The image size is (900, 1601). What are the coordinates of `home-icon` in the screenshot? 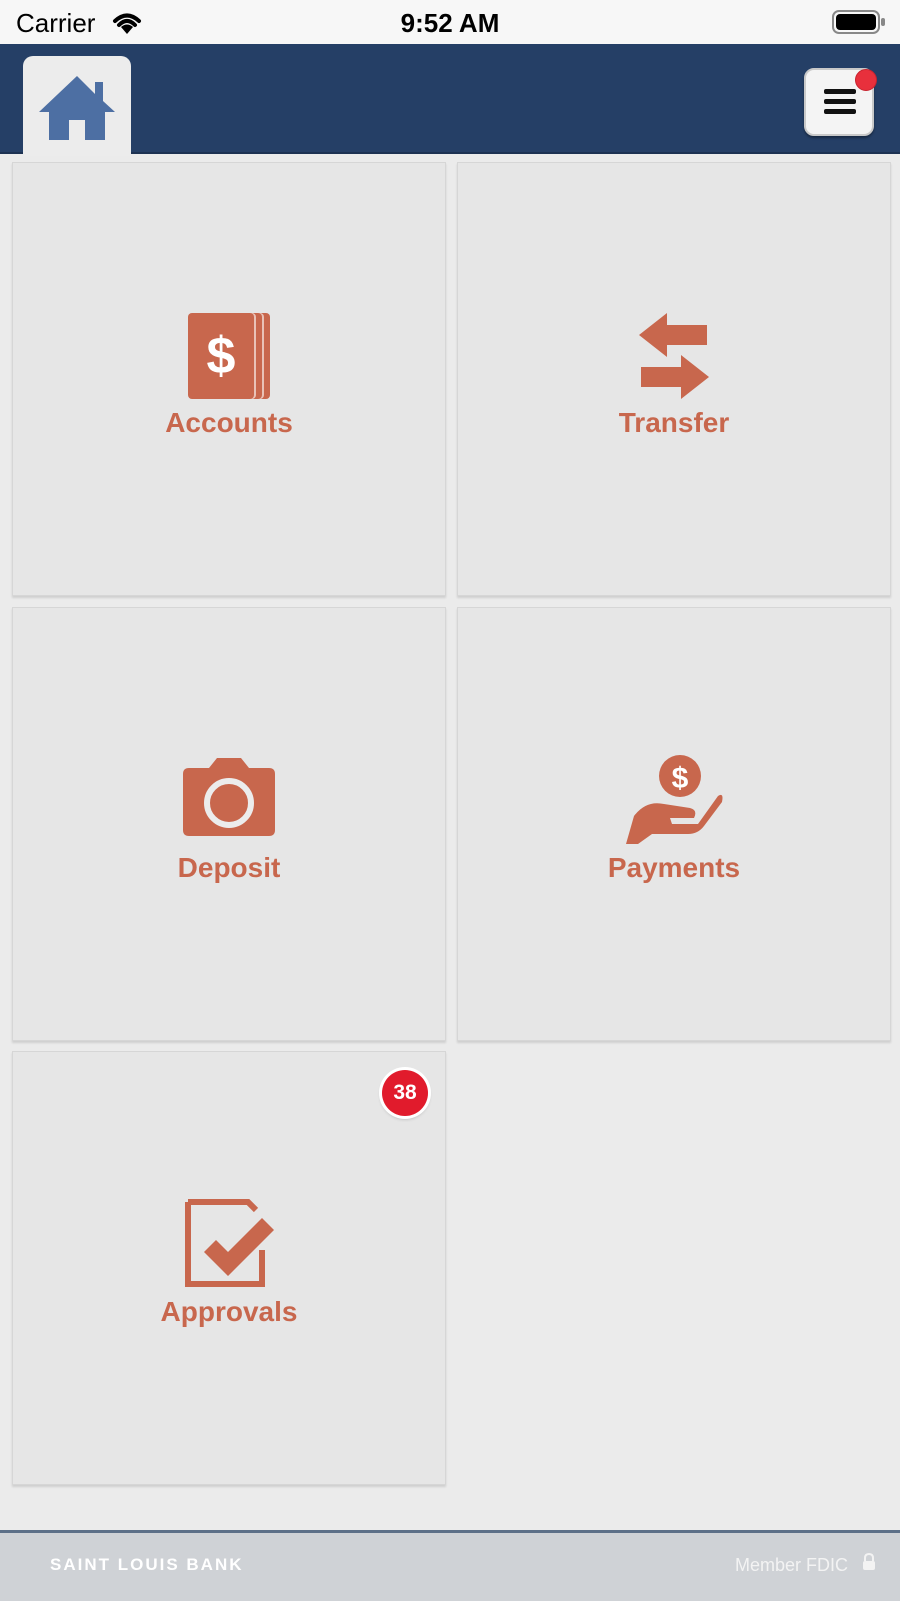 It's located at (77, 108).